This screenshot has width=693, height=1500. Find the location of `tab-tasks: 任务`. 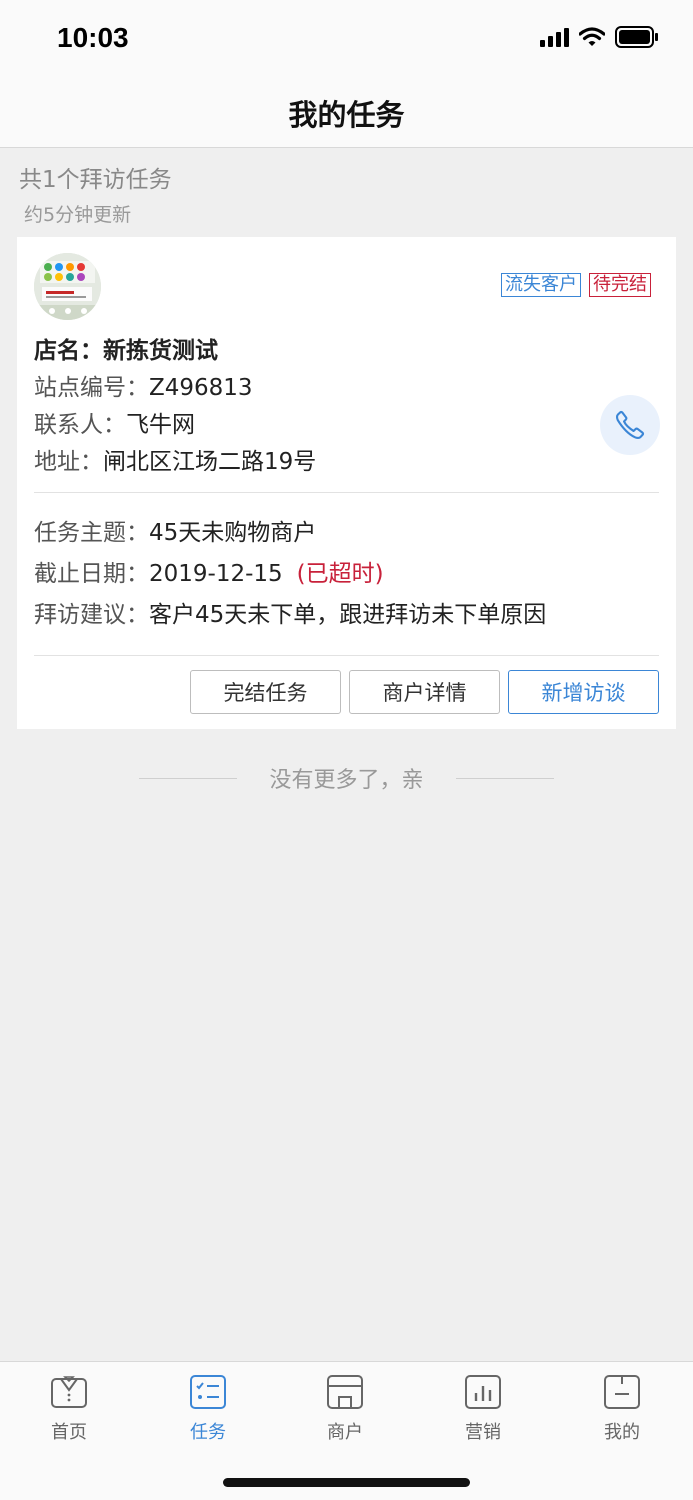

tab-tasks: 任务 is located at coordinates (208, 1409).